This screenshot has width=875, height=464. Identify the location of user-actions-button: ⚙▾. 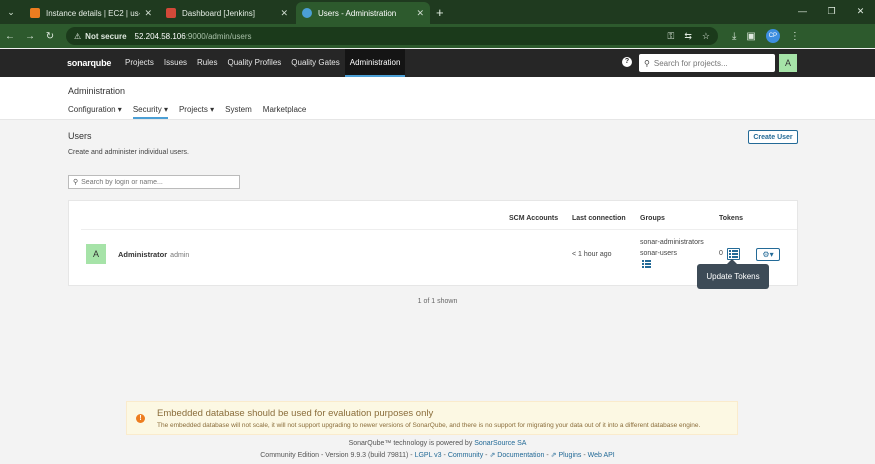
(768, 254).